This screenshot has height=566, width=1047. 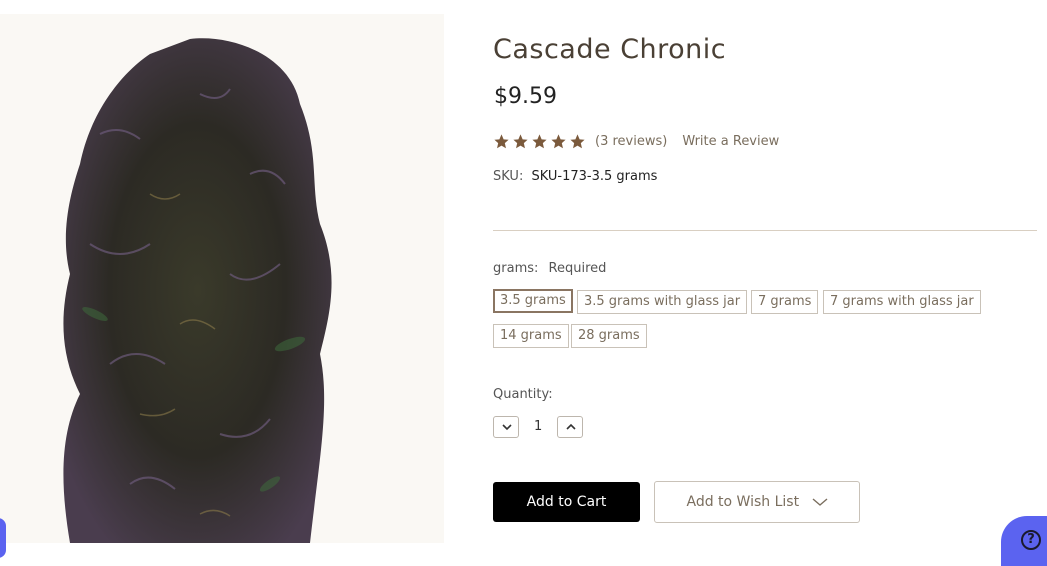 I want to click on sku-value: SKU-173-3.5 grams, so click(x=594, y=176).